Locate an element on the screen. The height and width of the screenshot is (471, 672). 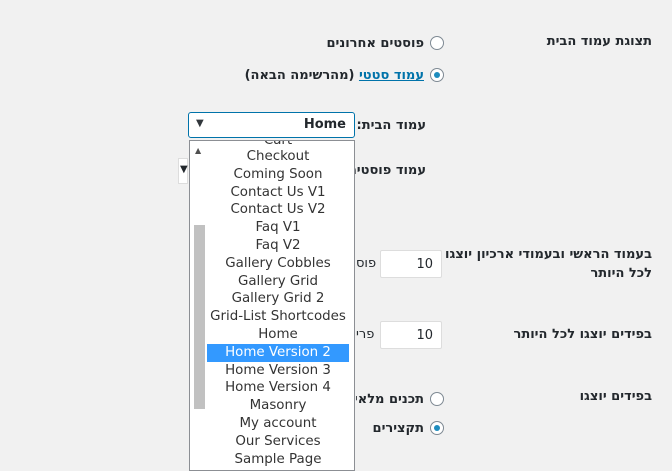
scroll-up-icon: ▲ is located at coordinates (198, 150).